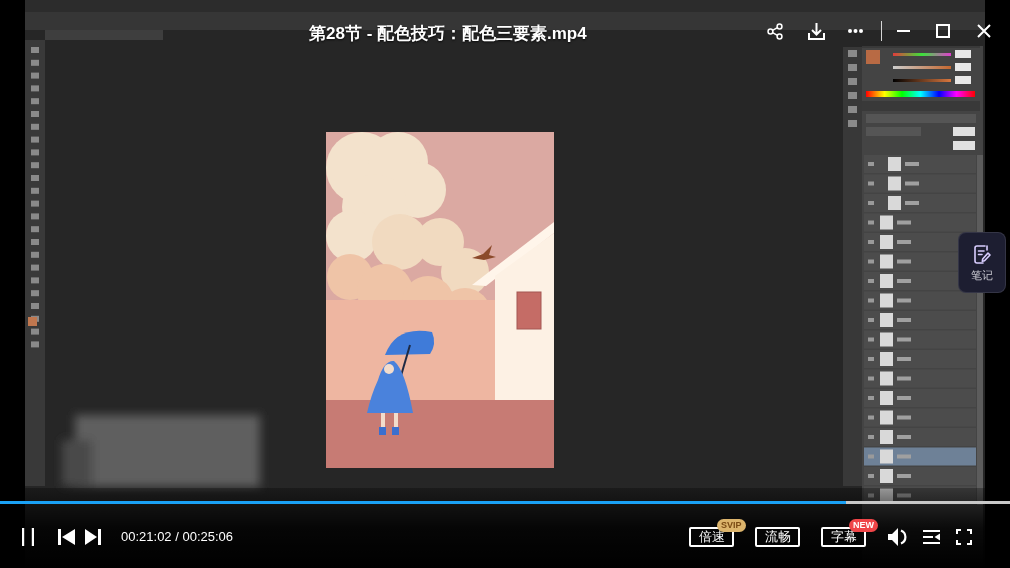 The image size is (1010, 568). I want to click on playlist-icon, so click(931, 537).